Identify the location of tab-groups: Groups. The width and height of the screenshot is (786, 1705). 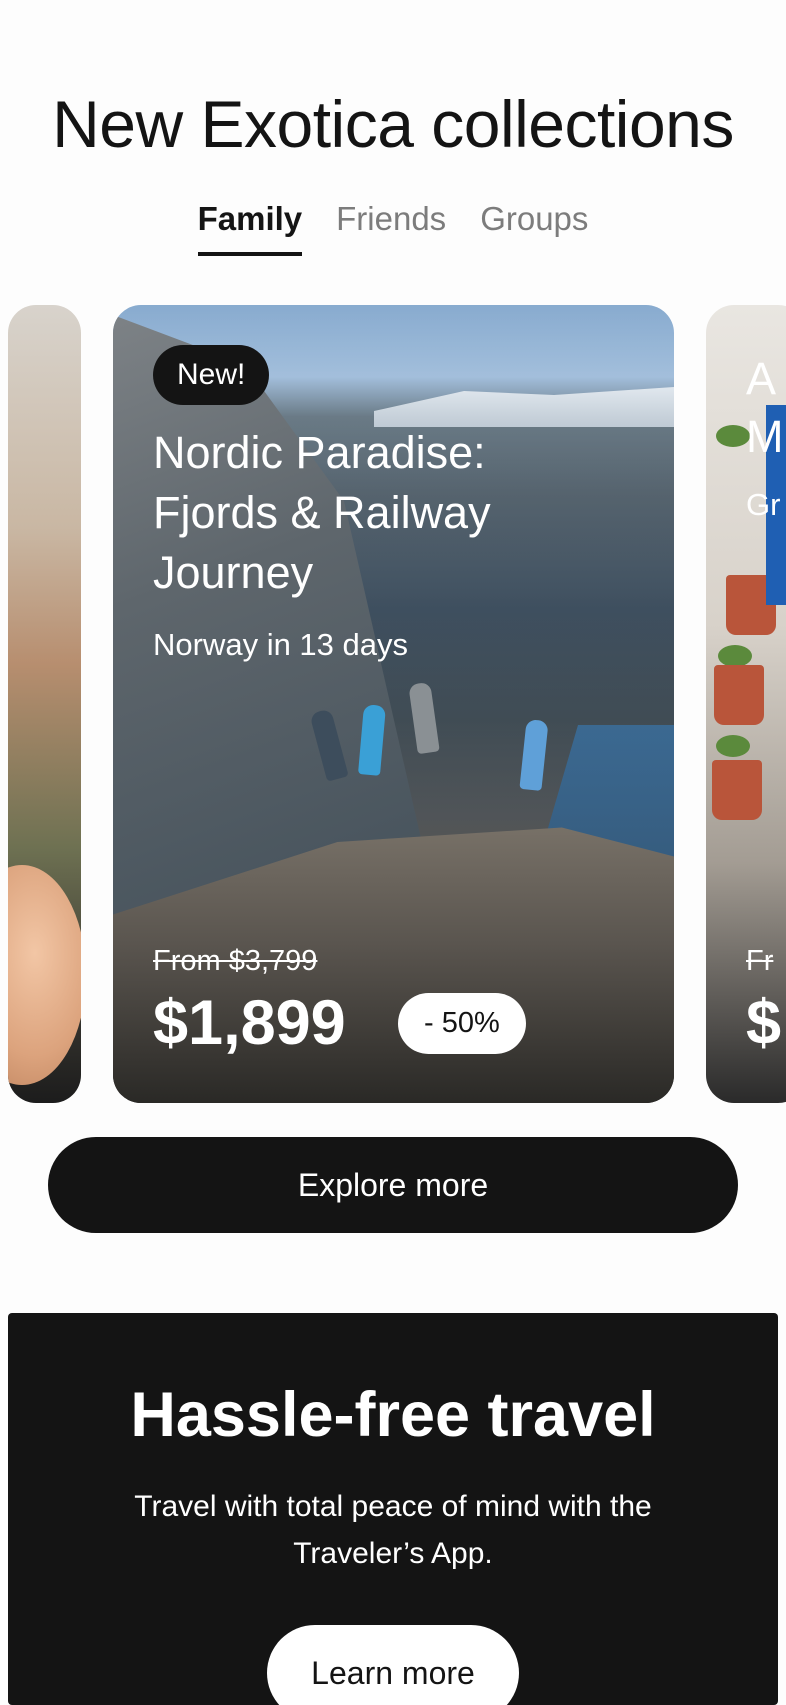
(534, 228).